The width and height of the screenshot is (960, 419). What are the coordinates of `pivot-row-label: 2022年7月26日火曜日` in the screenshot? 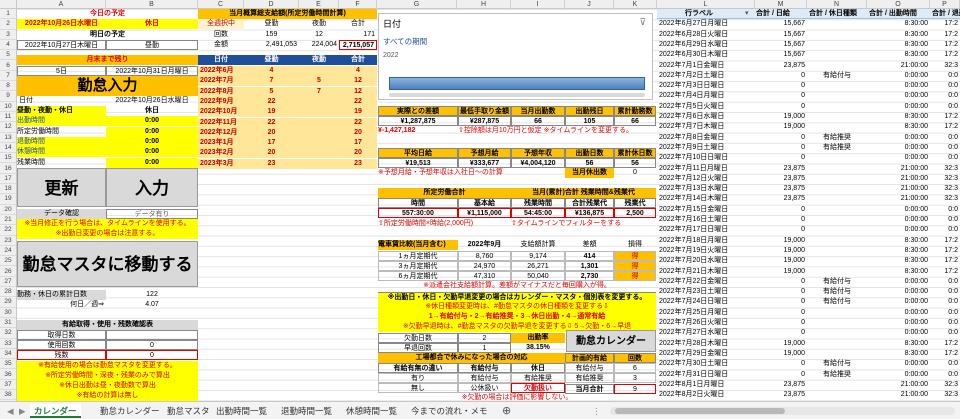 It's located at (706, 323).